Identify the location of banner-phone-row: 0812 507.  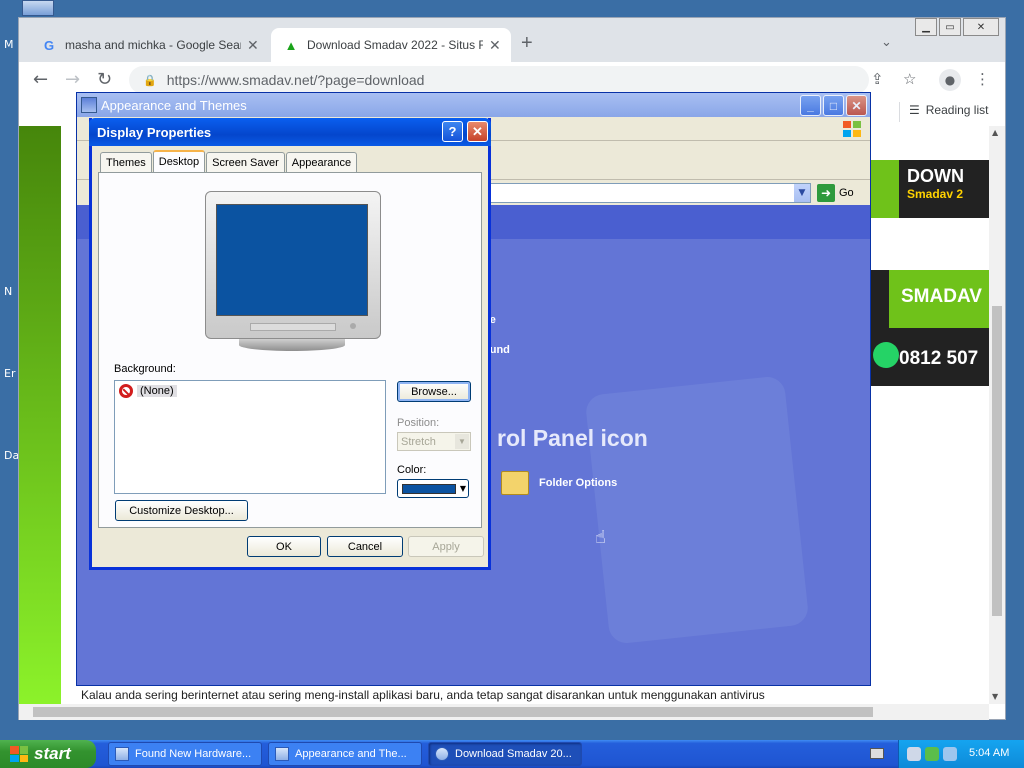
(929, 357).